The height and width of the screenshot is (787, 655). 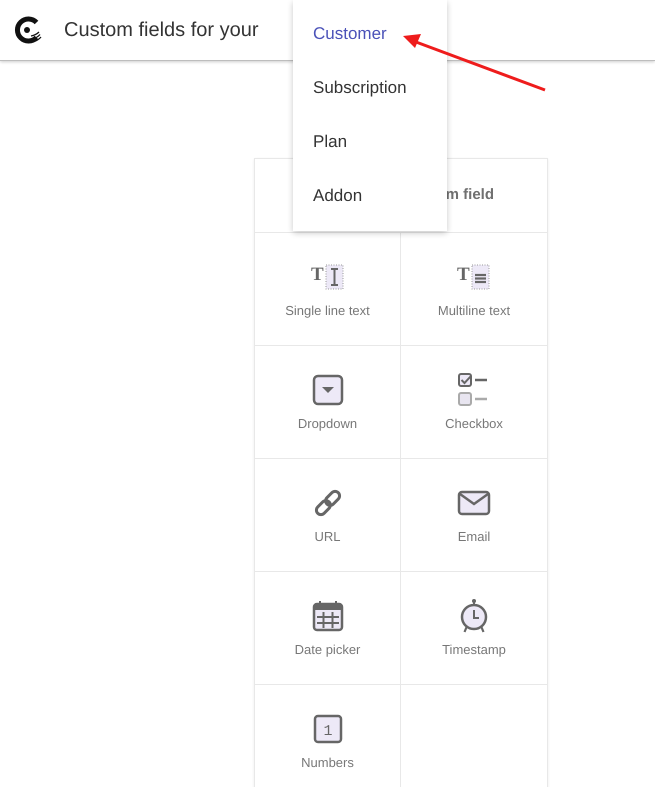 What do you see at coordinates (328, 390) in the screenshot?
I see `dropdown-icon` at bounding box center [328, 390].